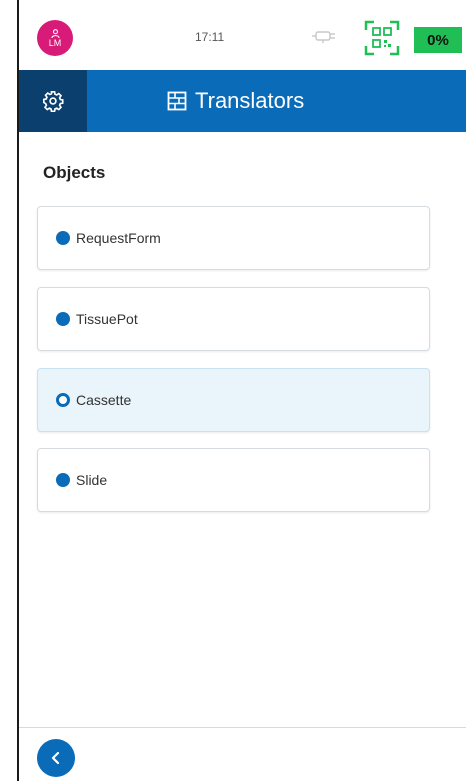 Image resolution: width=466 pixels, height=781 pixels. What do you see at coordinates (242, 727) in the screenshot?
I see `footer-divider` at bounding box center [242, 727].